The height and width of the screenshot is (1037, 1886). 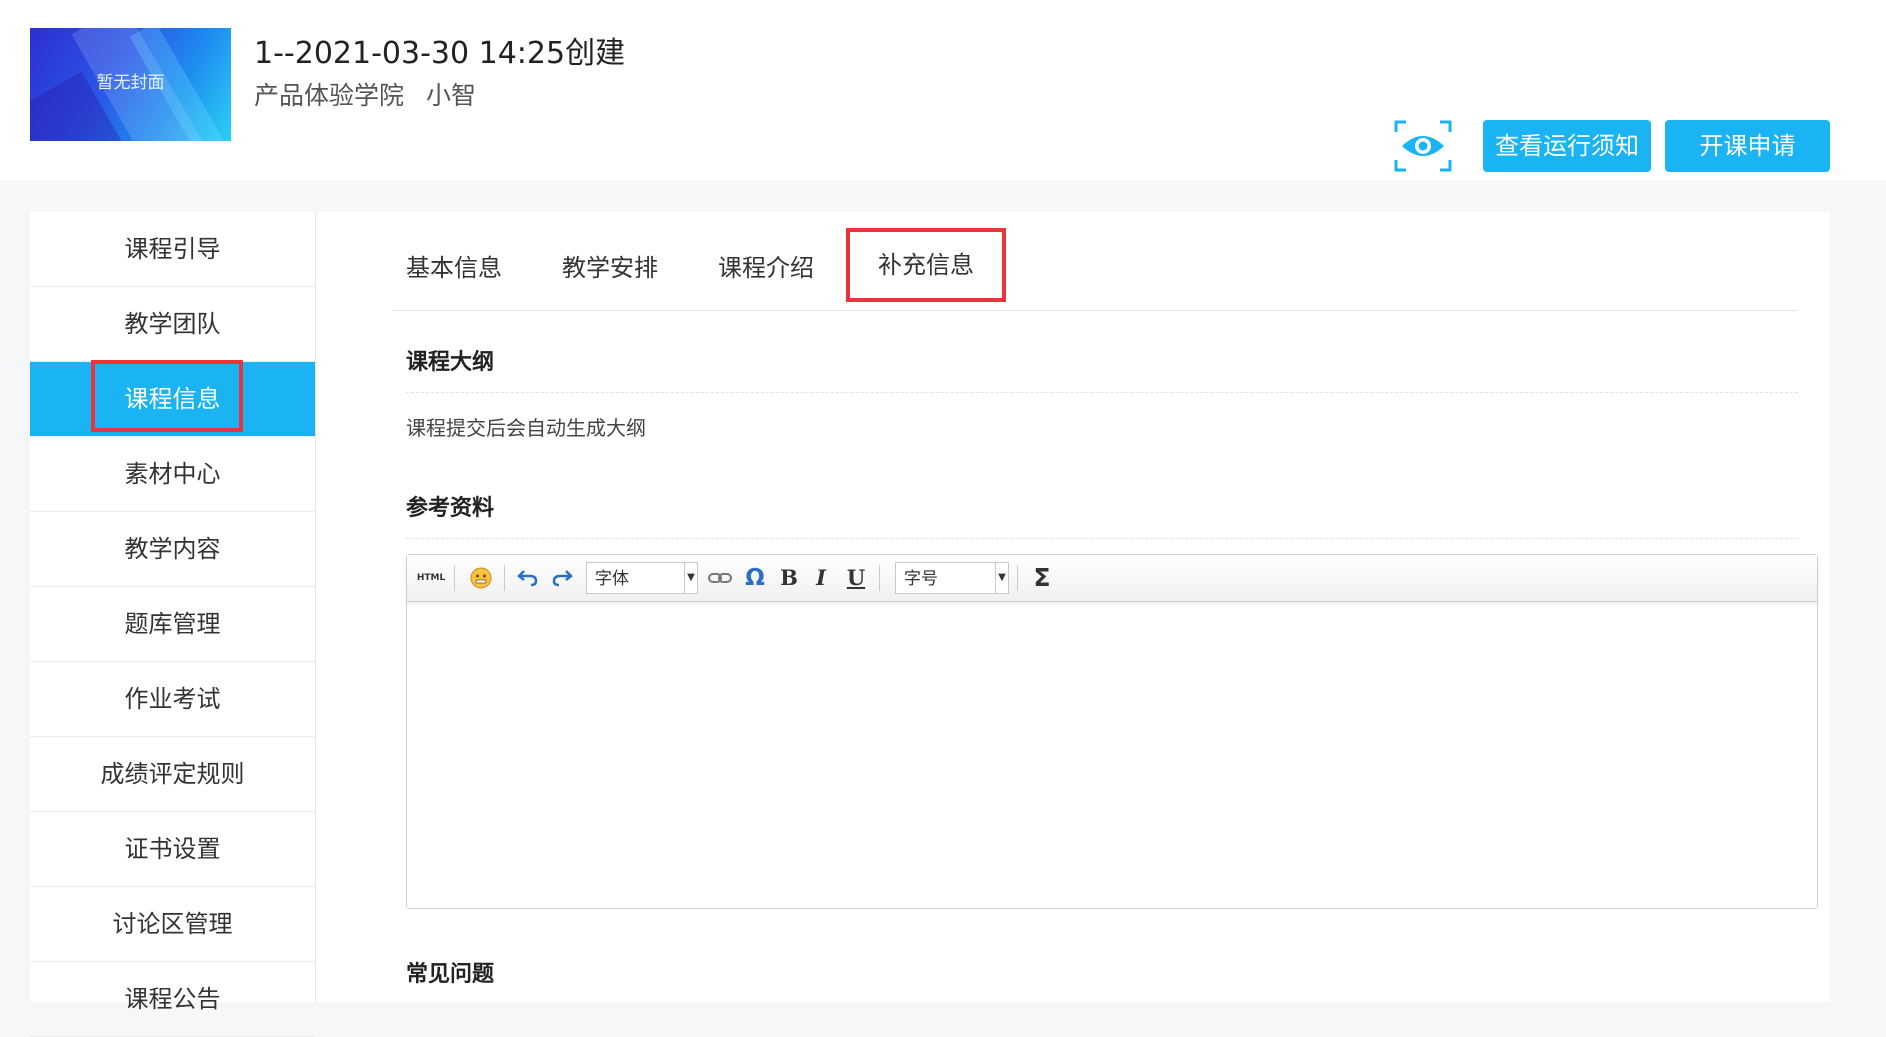 What do you see at coordinates (1747, 146) in the screenshot?
I see `apply-course-button: 开课申请` at bounding box center [1747, 146].